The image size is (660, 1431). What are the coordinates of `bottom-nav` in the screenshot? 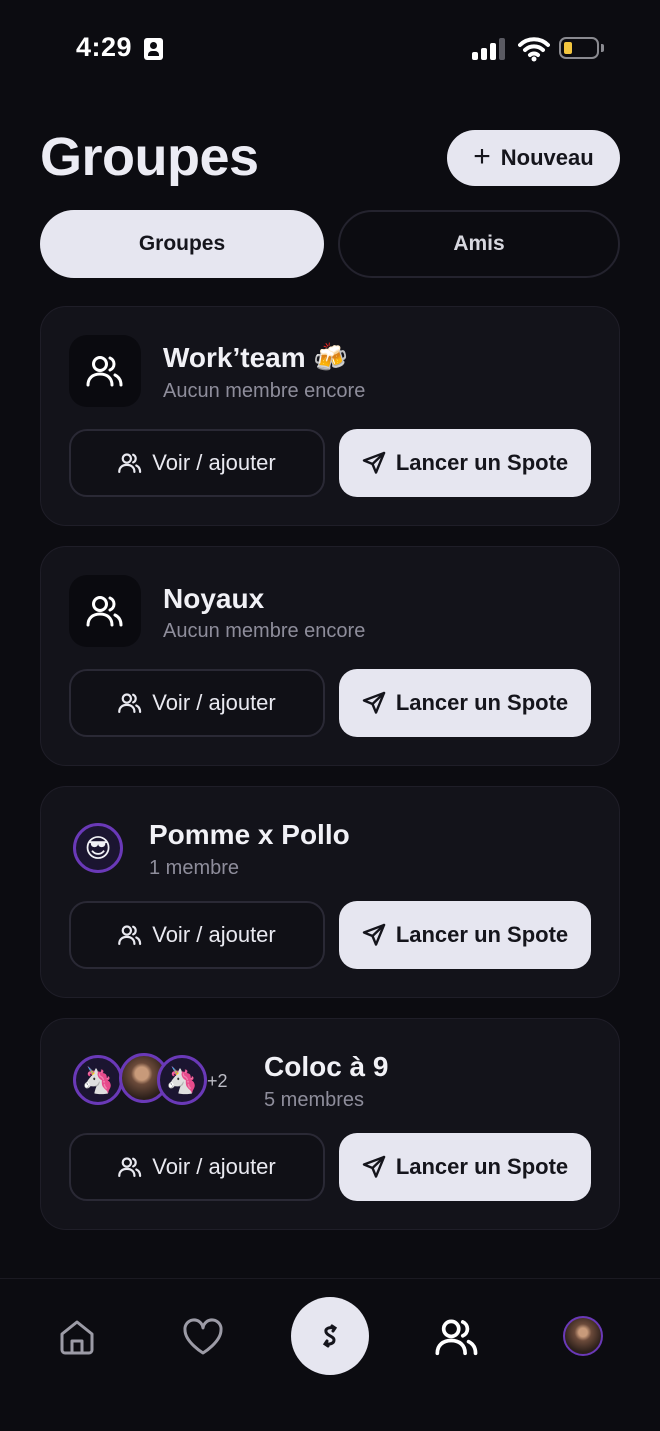 It's located at (330, 1354).